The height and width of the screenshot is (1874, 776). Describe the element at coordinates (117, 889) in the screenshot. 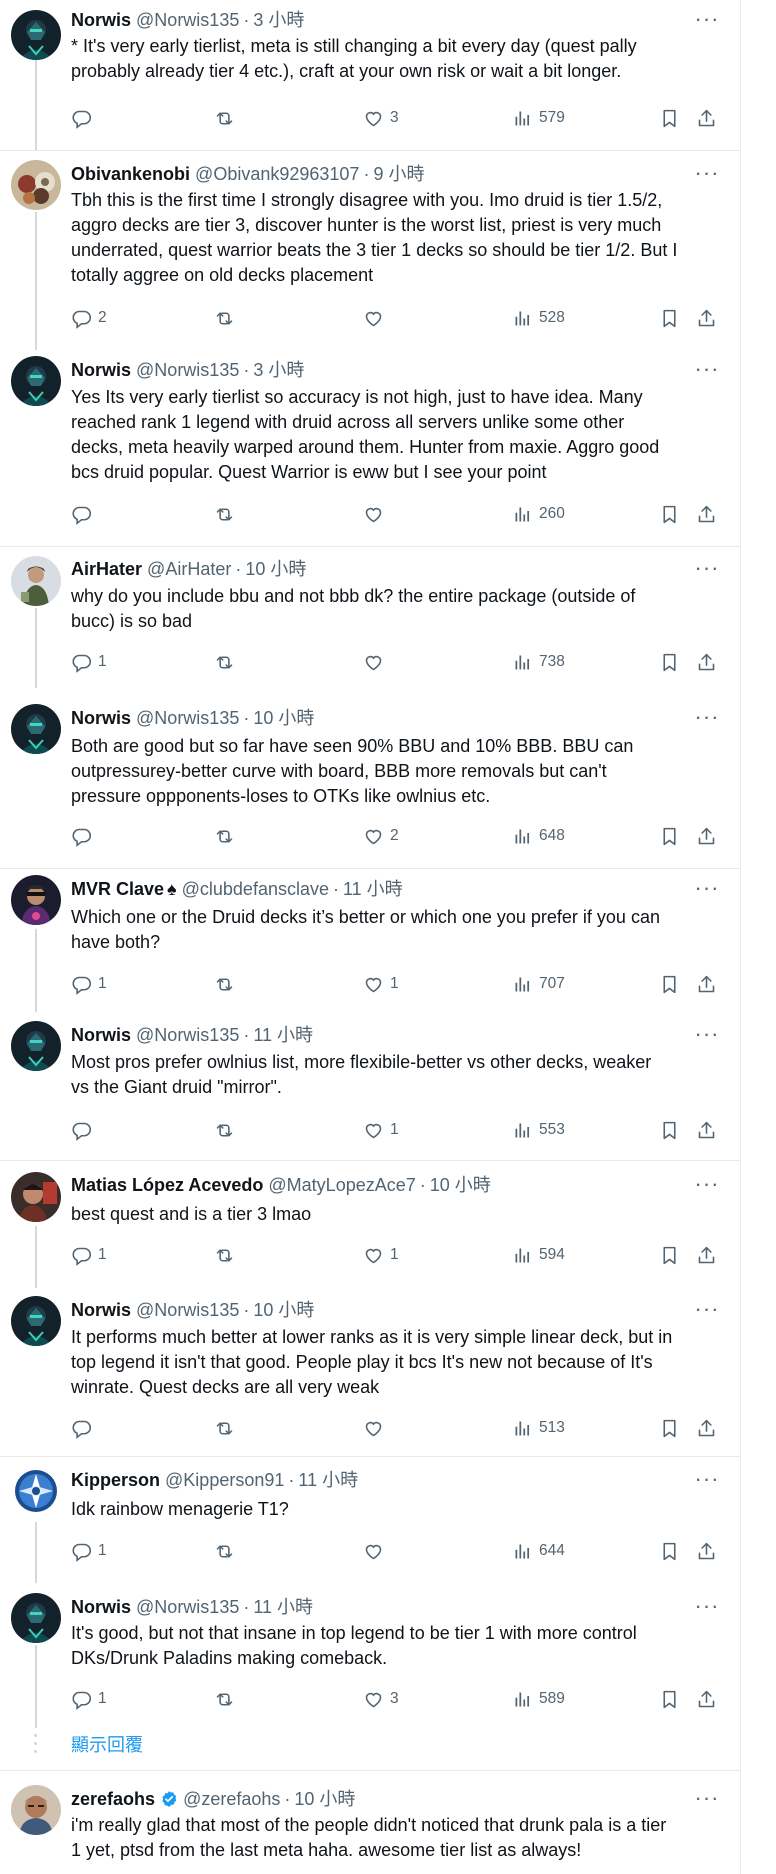

I see `author-name: MVR Clave` at that location.